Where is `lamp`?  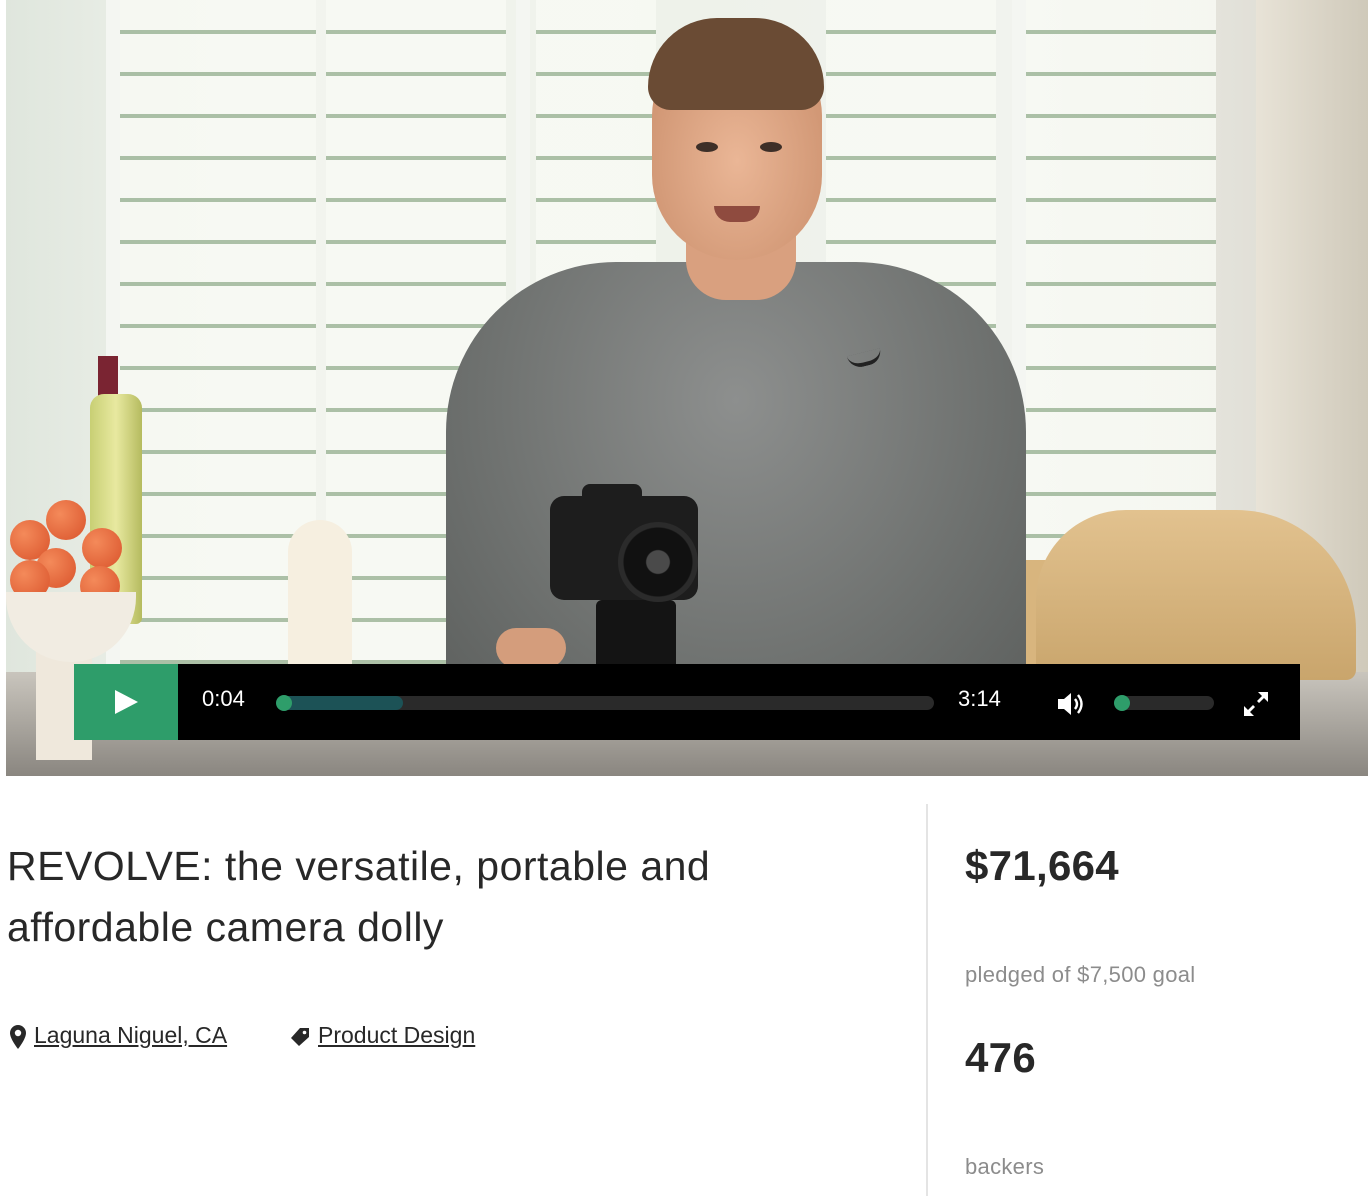 lamp is located at coordinates (320, 600).